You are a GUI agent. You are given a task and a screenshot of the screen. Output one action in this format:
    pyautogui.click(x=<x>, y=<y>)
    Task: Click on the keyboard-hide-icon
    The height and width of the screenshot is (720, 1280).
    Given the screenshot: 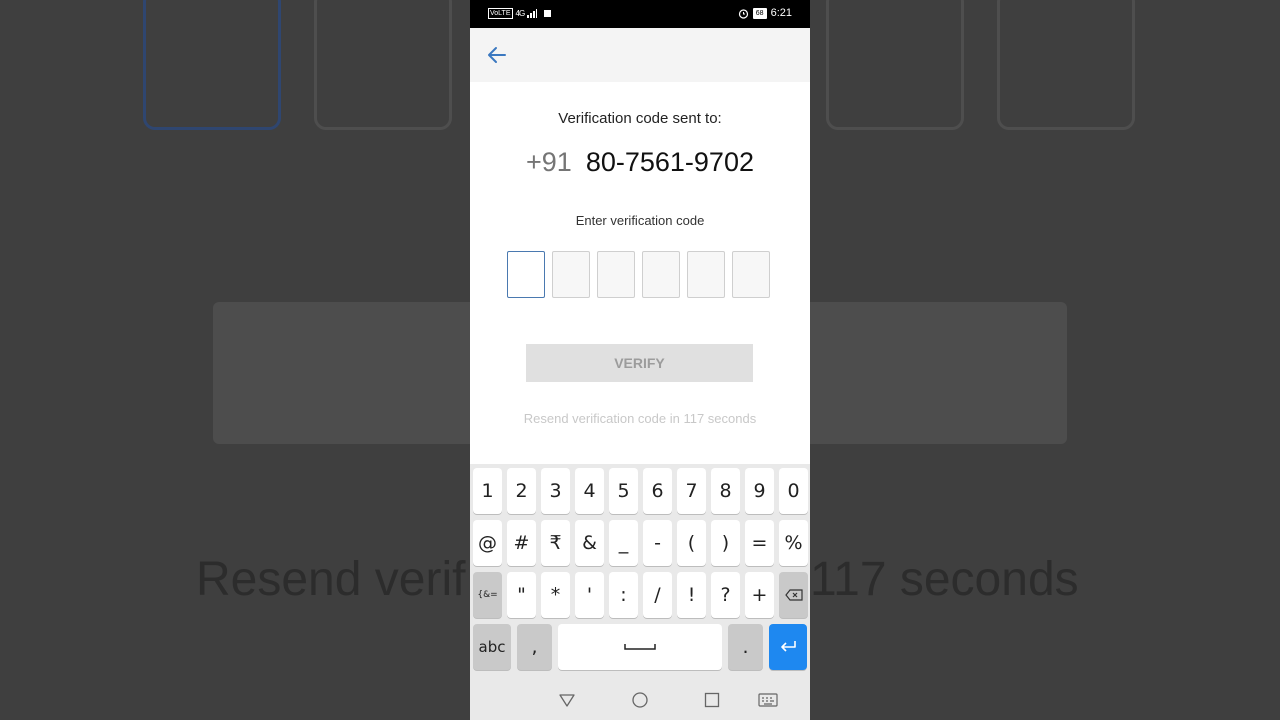 What is the action you would take?
    pyautogui.click(x=768, y=700)
    